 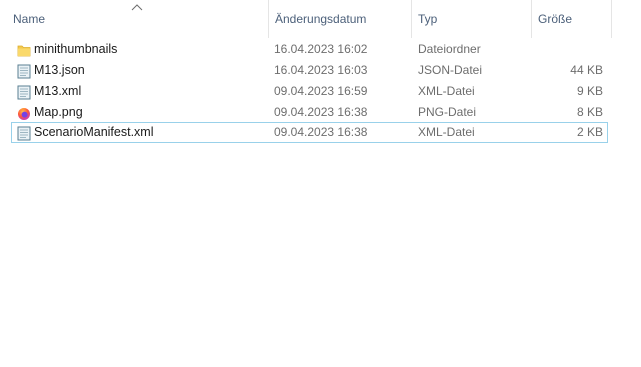 What do you see at coordinates (589, 91) in the screenshot?
I see `file-size: 9 KB` at bounding box center [589, 91].